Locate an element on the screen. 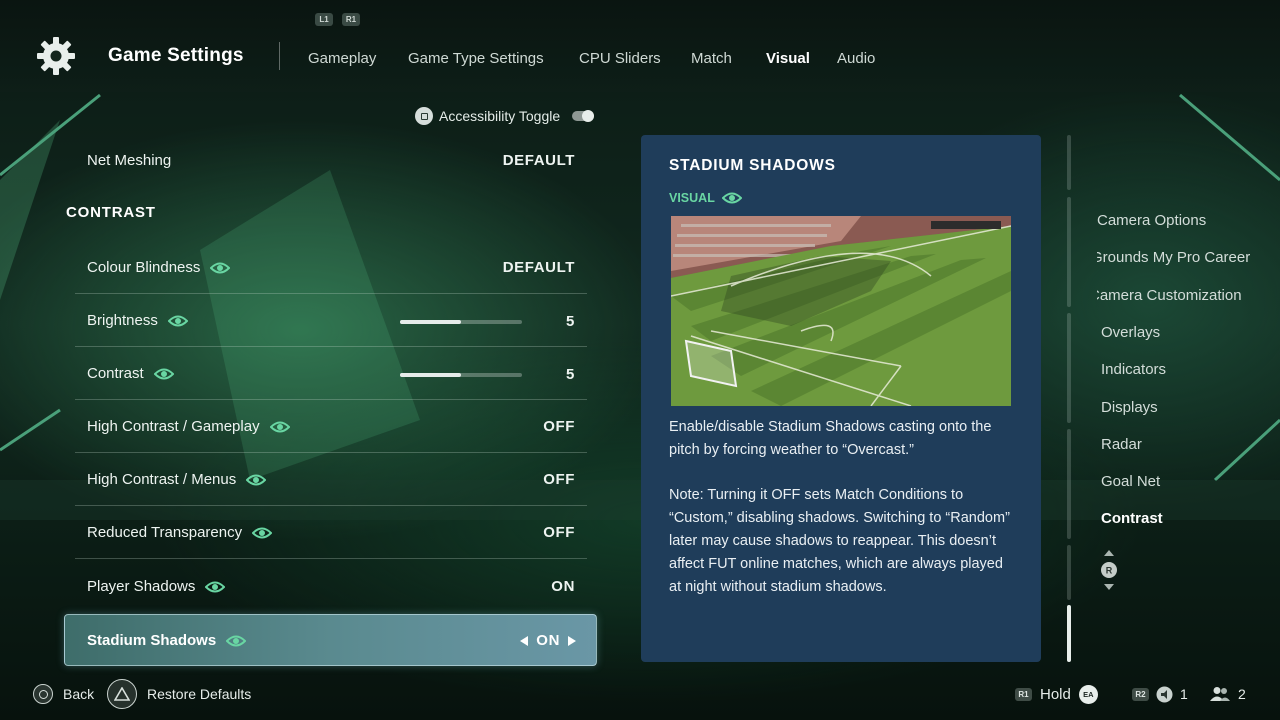 Image resolution: width=1280 pixels, height=720 pixels. hold-label: Hold is located at coordinates (1055, 694).